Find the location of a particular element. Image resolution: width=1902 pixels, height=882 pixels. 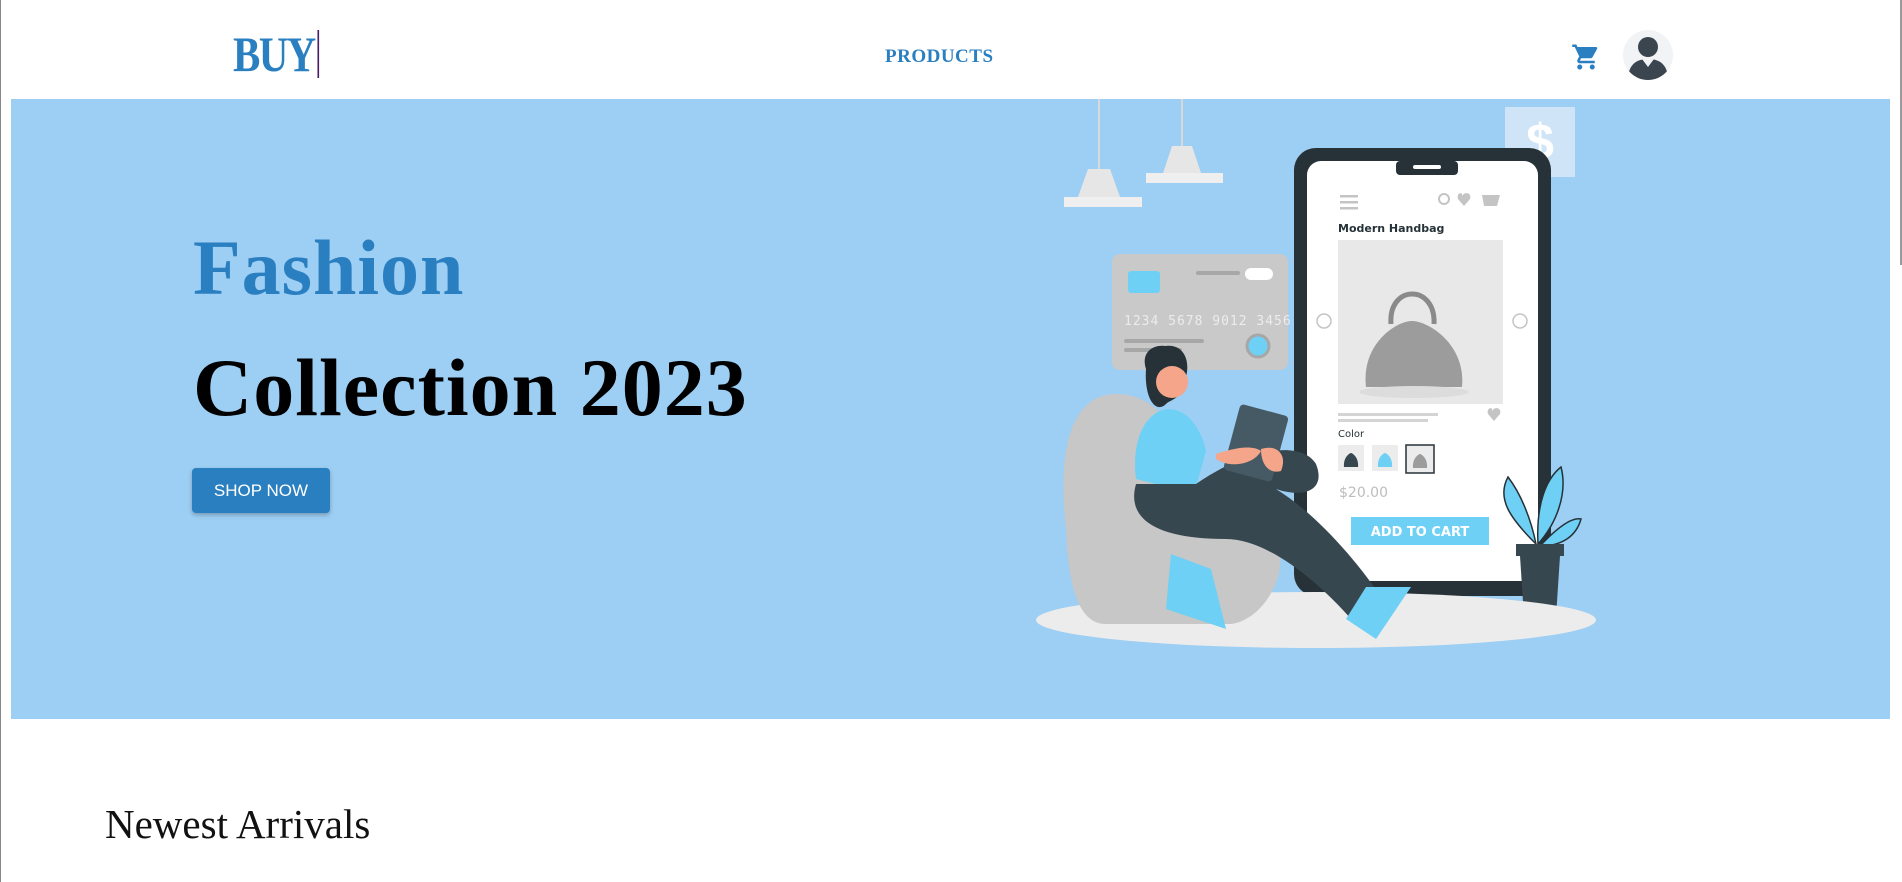

shop-now-button: SHOP NOW is located at coordinates (261, 490).